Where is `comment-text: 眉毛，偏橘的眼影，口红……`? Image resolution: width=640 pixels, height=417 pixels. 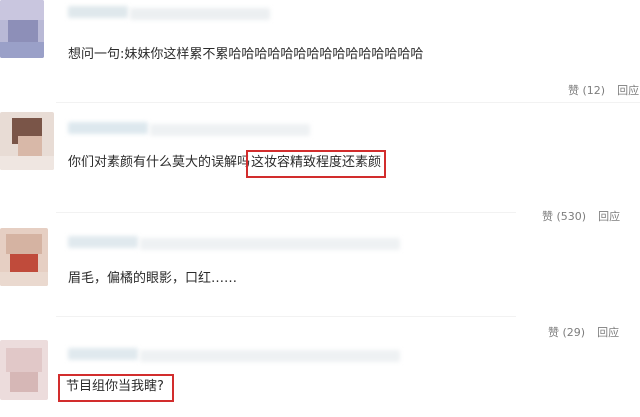 comment-text: 眉毛，偏橘的眼影，口红…… is located at coordinates (153, 278).